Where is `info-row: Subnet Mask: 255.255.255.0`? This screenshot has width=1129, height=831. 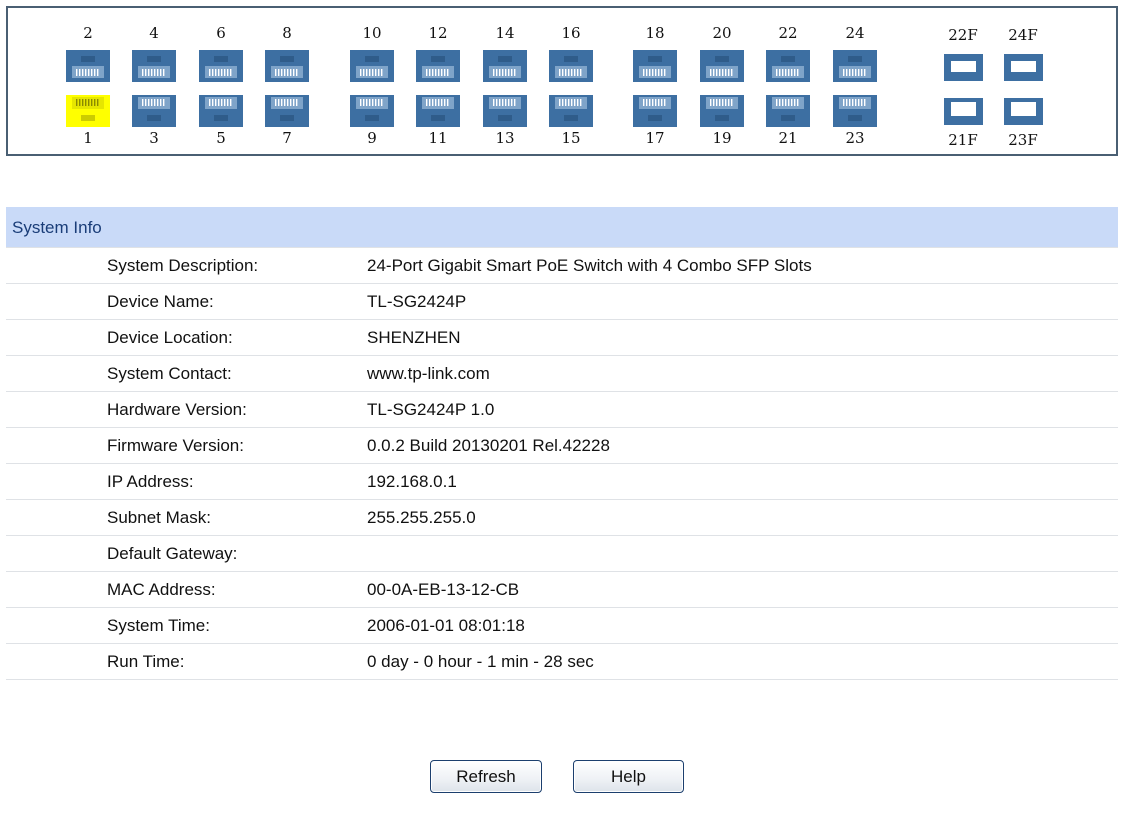 info-row: Subnet Mask: 255.255.255.0 is located at coordinates (562, 518).